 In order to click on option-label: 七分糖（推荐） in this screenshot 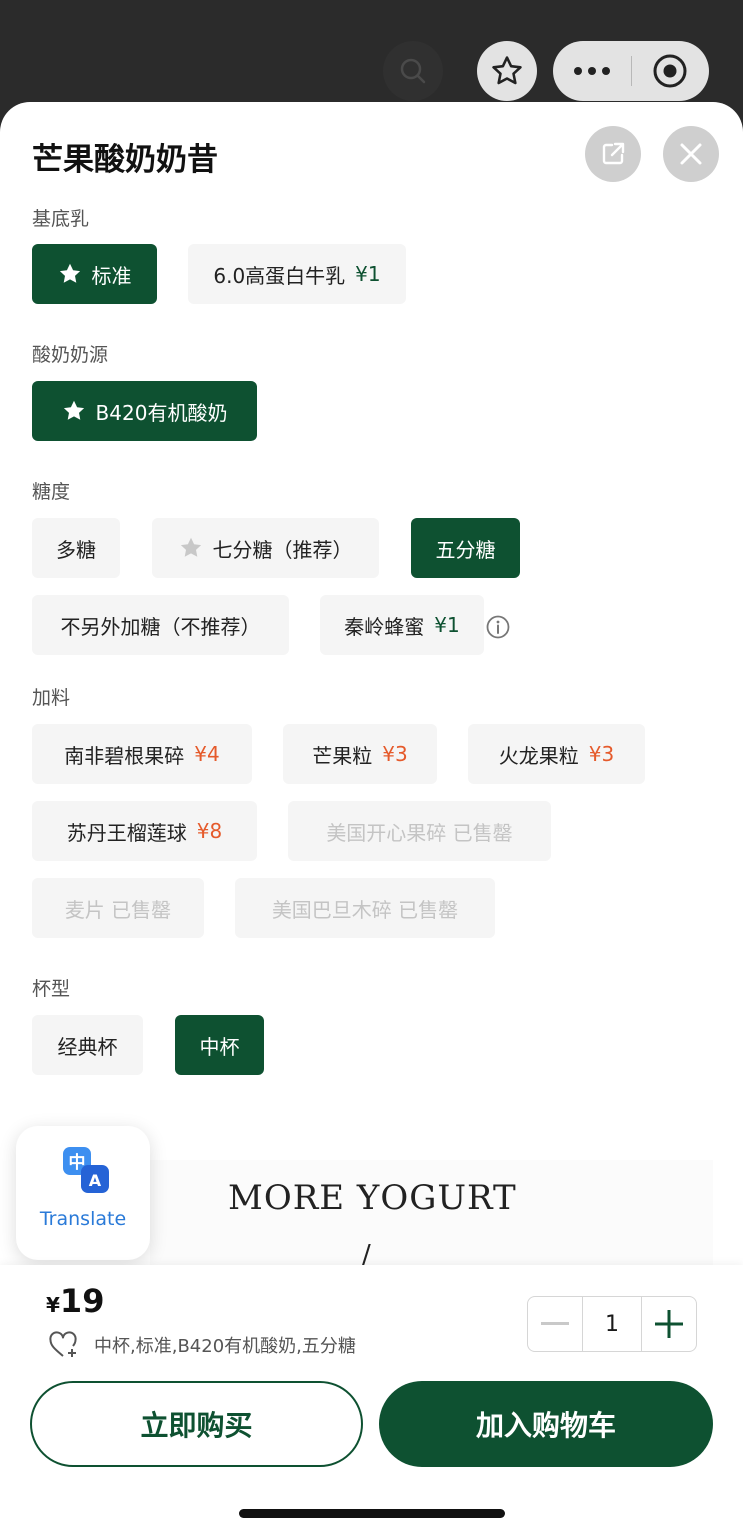, I will do `click(282, 549)`.